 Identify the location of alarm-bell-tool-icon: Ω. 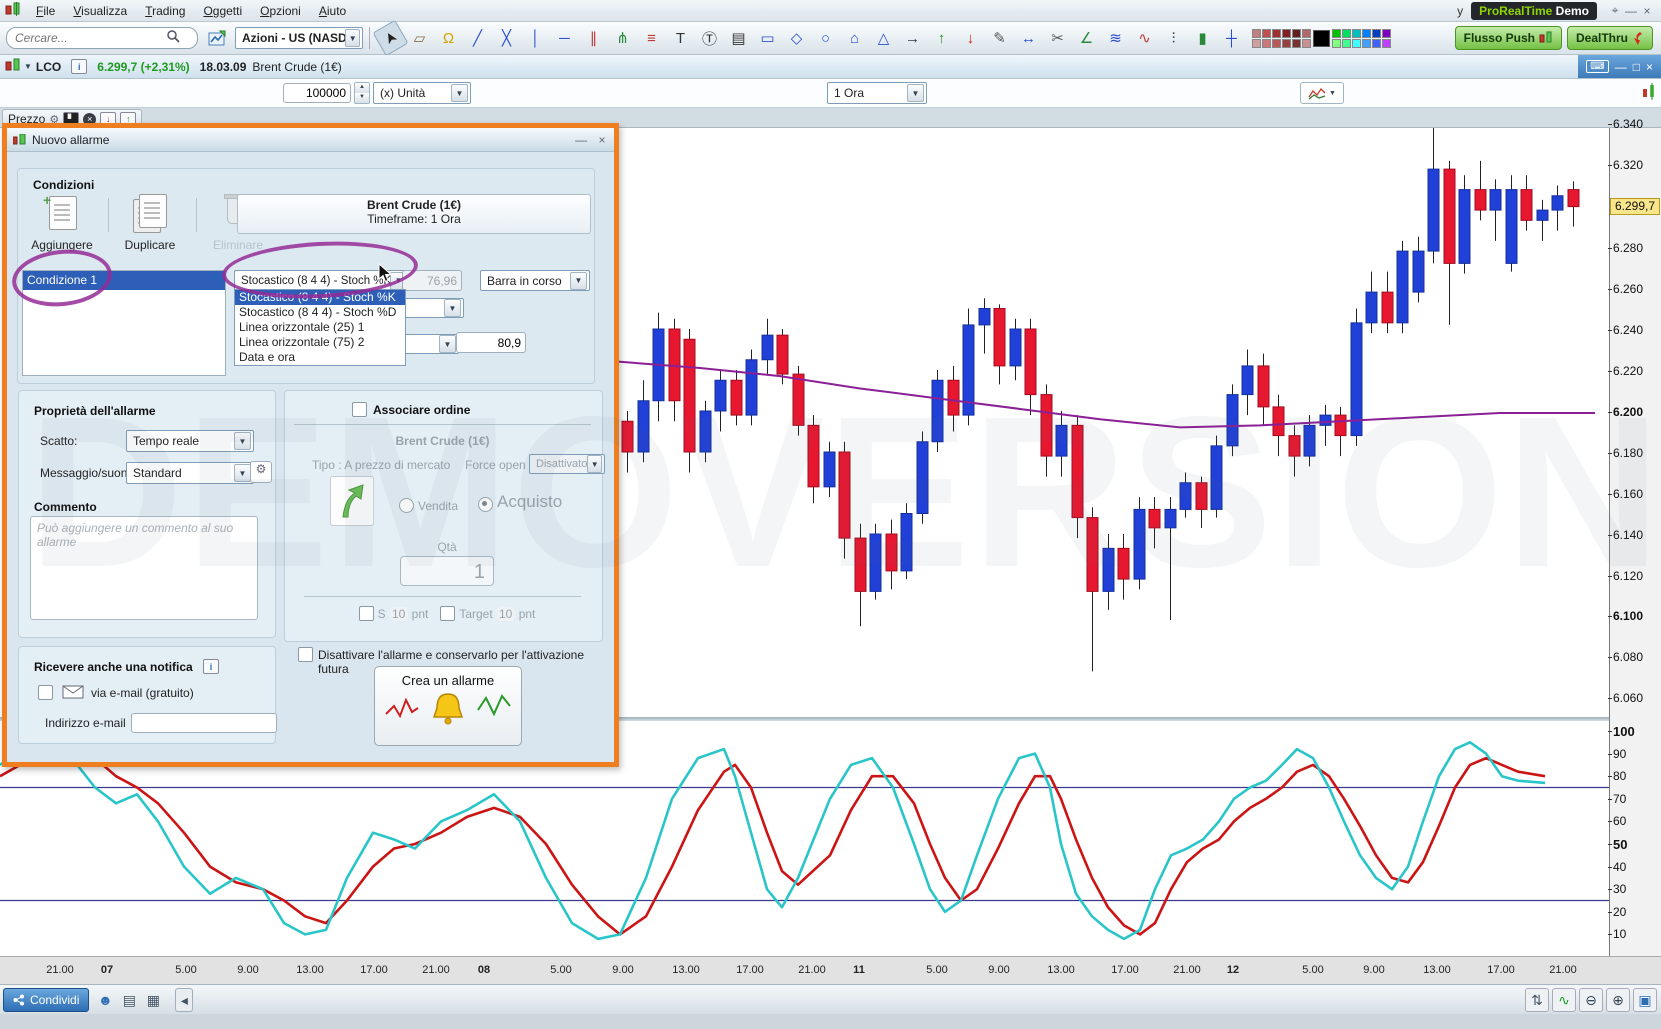
(448, 38).